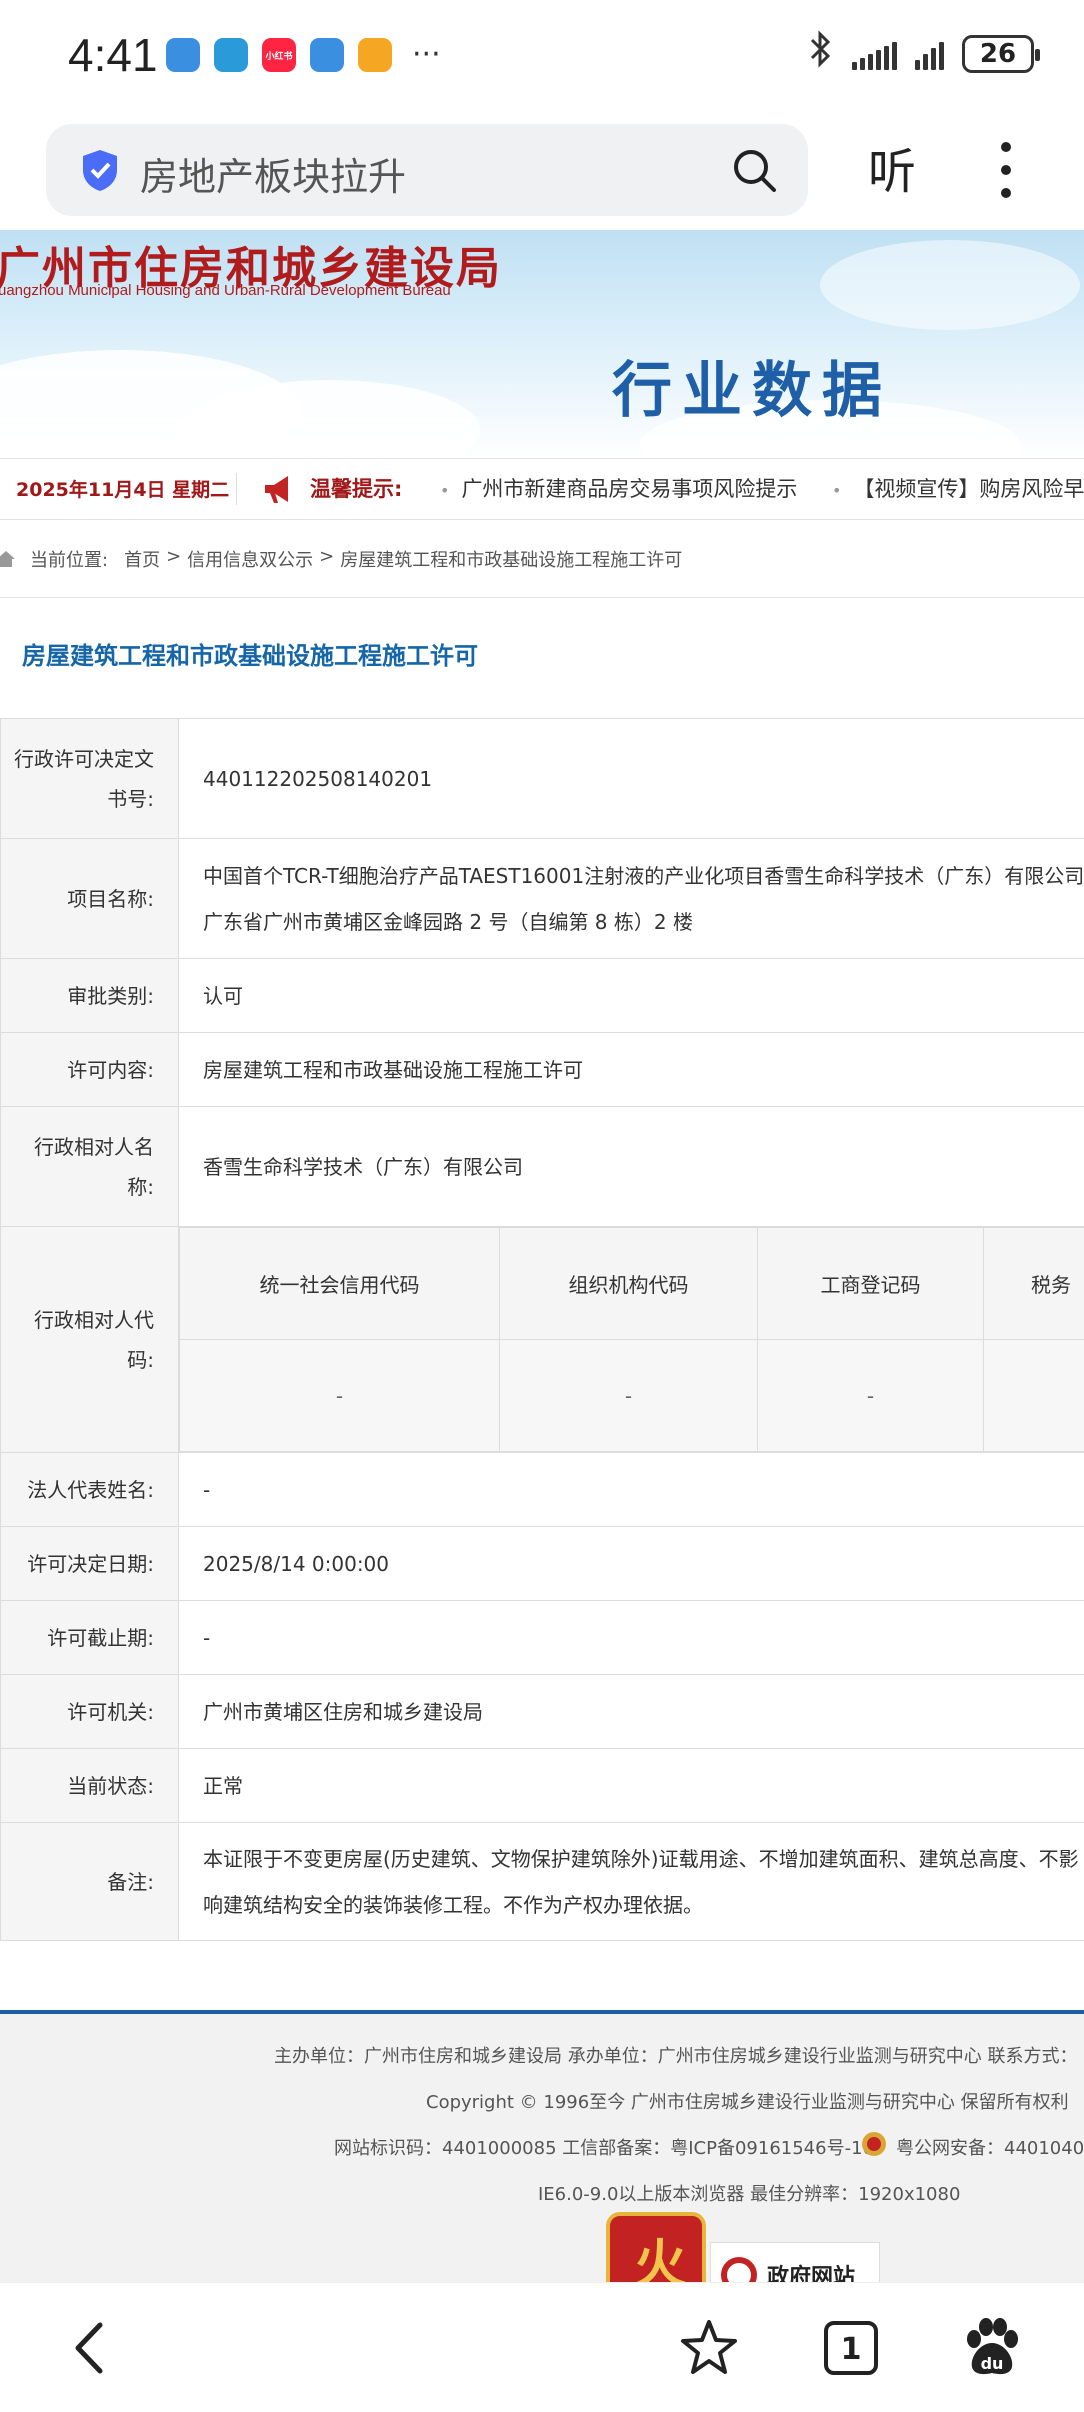 The width and height of the screenshot is (1084, 2412). Describe the element at coordinates (631, 1489) in the screenshot. I see `legal-rep-value: -` at that location.